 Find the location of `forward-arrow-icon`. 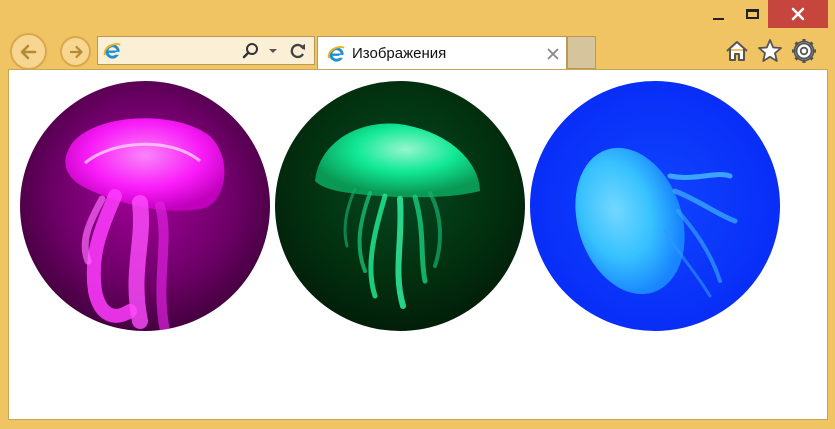

forward-arrow-icon is located at coordinates (76, 51).